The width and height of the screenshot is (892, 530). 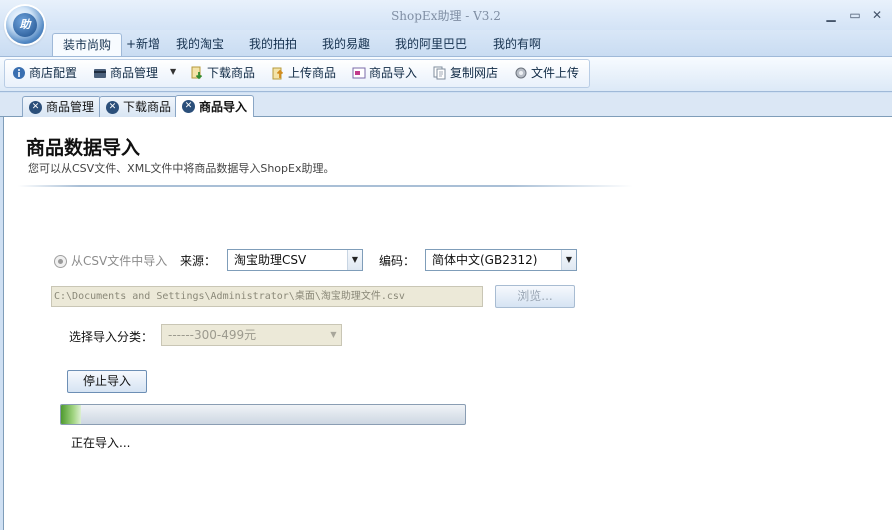 I want to click on download-products-button: 下载商品, so click(x=222, y=73).